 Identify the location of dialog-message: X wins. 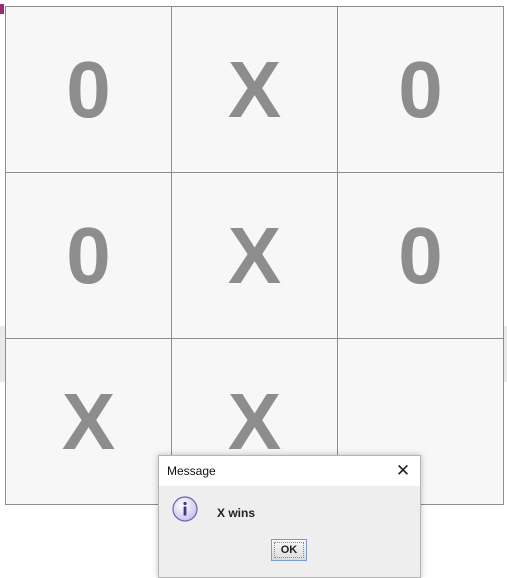
(236, 513).